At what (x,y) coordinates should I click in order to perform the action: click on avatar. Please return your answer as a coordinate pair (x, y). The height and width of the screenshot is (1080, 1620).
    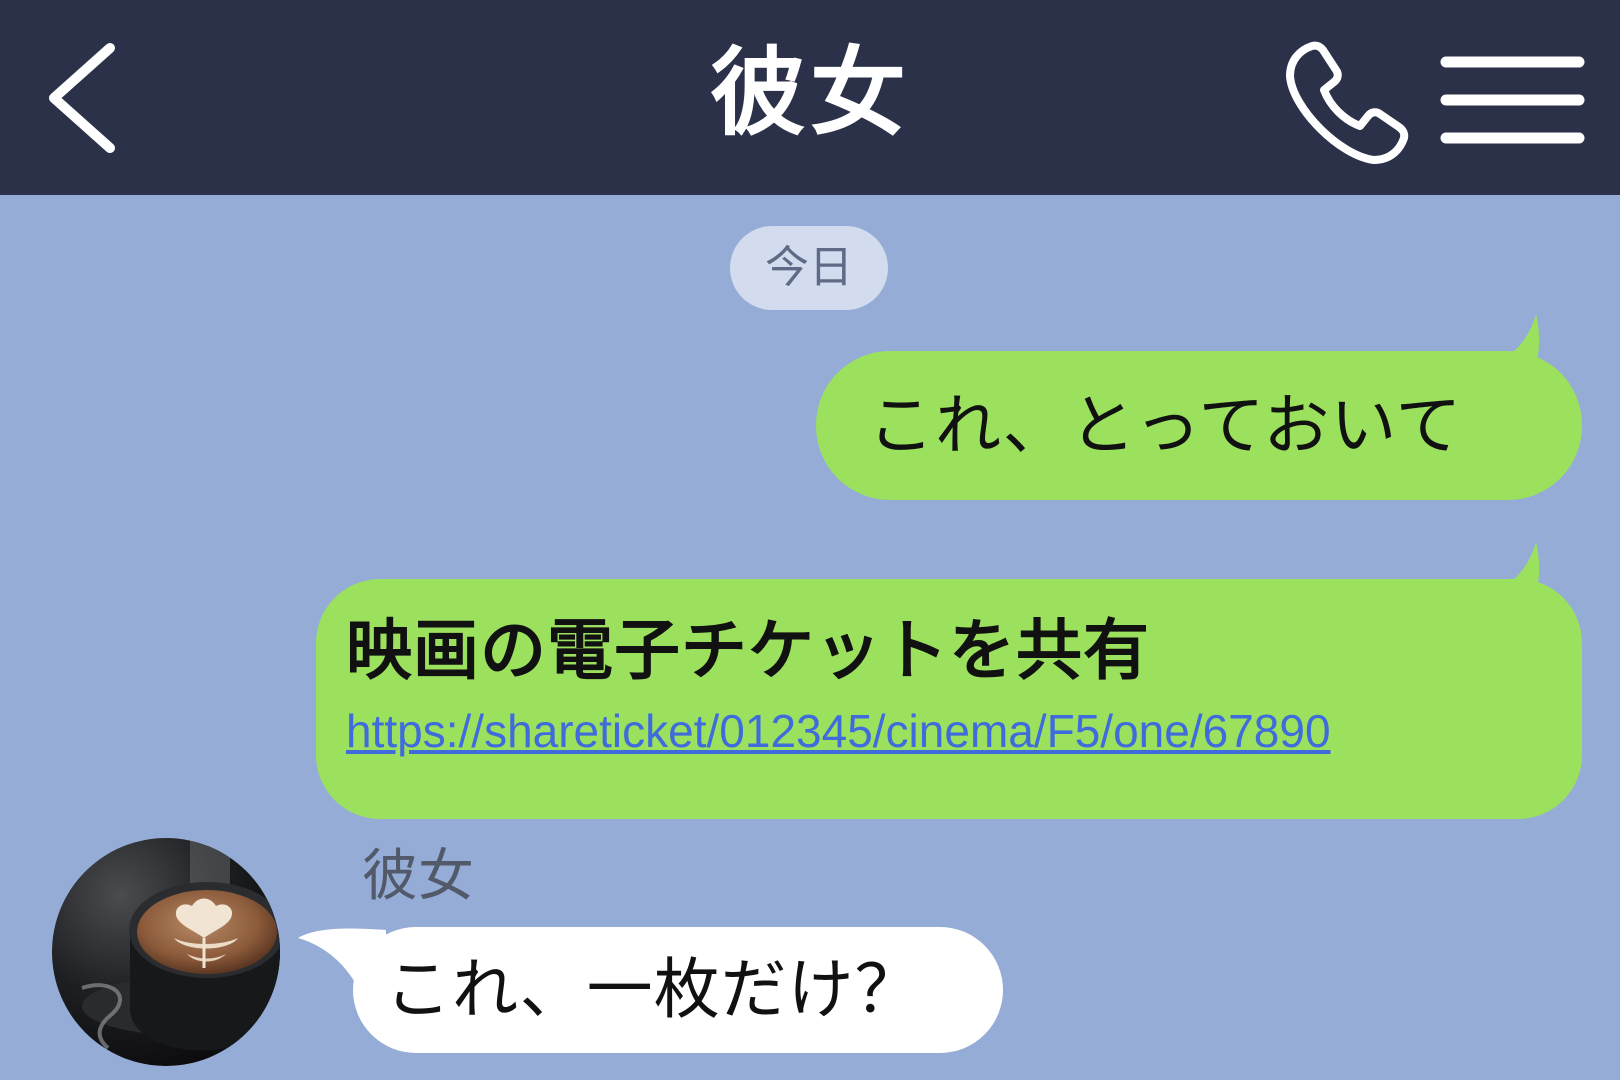
    Looking at the image, I should click on (166, 952).